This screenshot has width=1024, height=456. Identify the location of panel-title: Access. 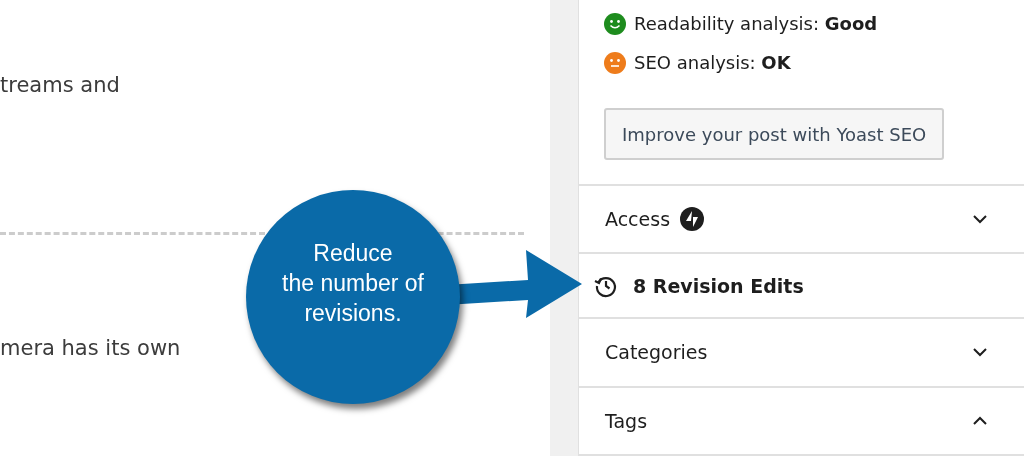
(638, 219).